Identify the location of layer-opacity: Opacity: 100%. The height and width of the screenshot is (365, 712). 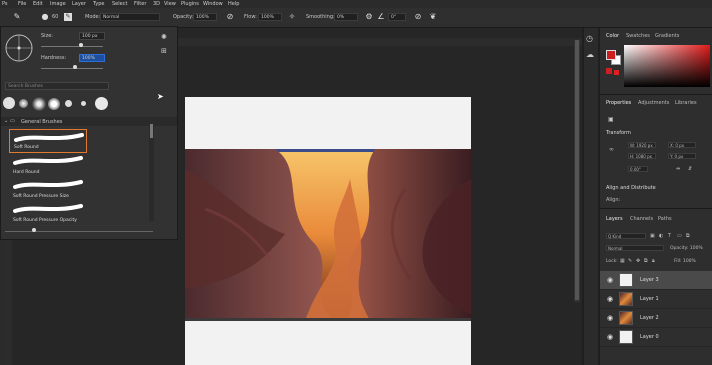
(686, 248).